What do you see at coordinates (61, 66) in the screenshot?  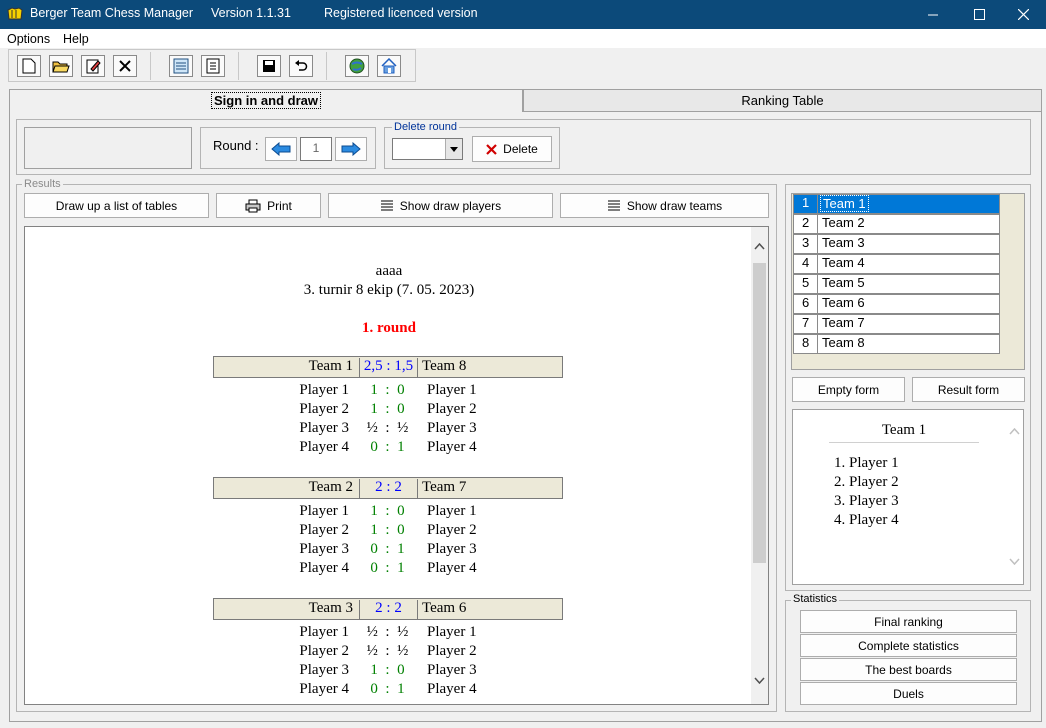 I see `open-button` at bounding box center [61, 66].